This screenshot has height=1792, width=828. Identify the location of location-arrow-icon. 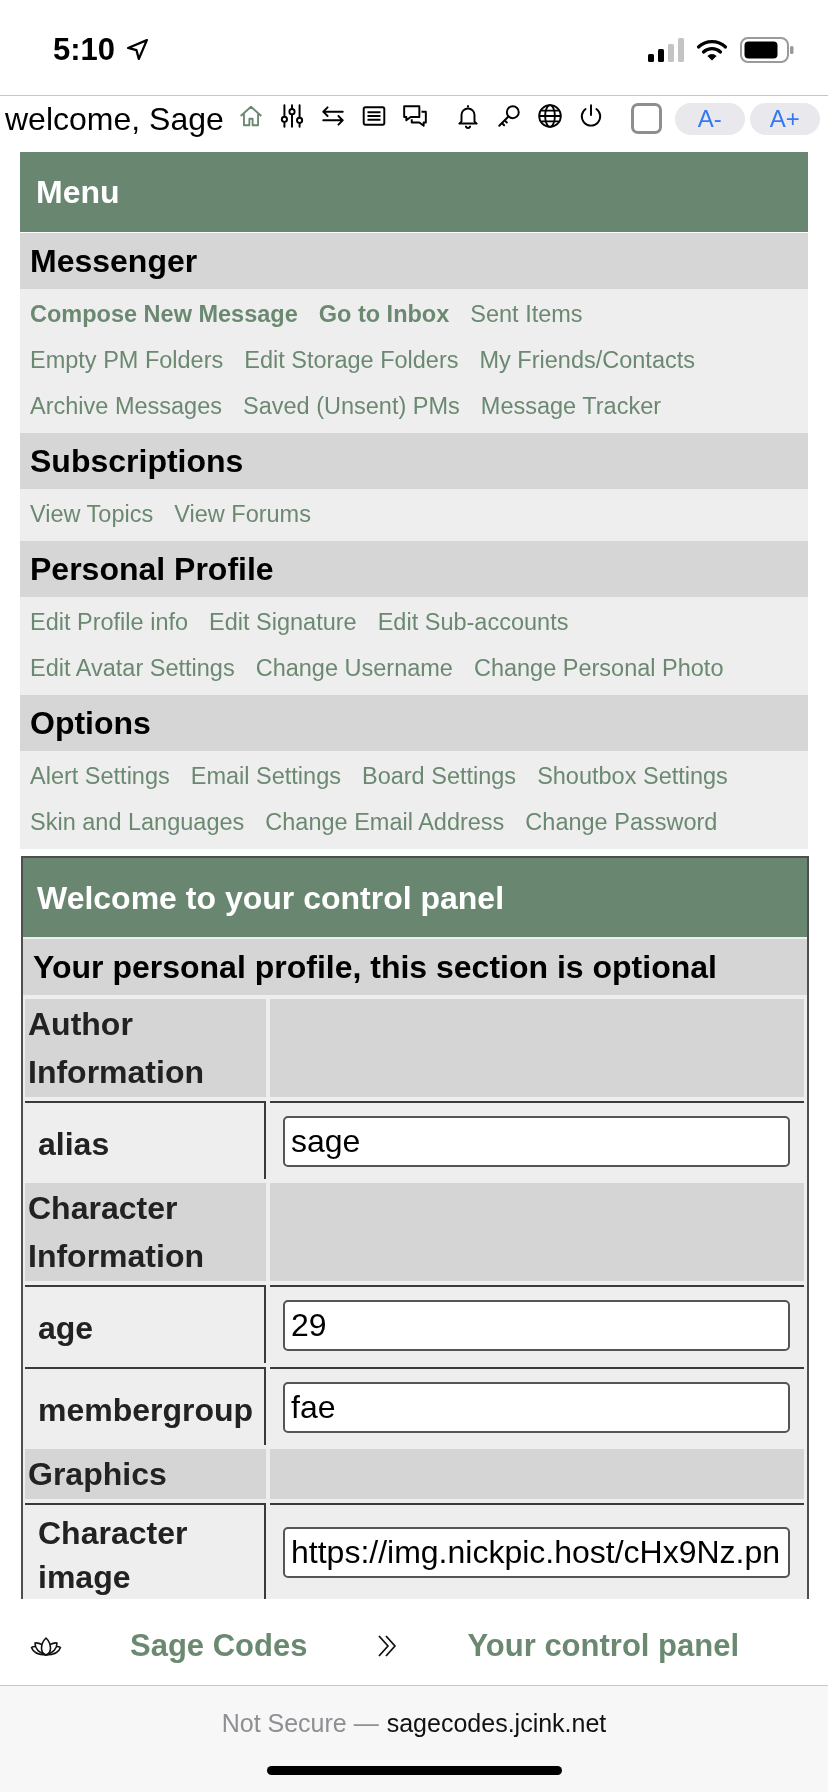
(138, 49).